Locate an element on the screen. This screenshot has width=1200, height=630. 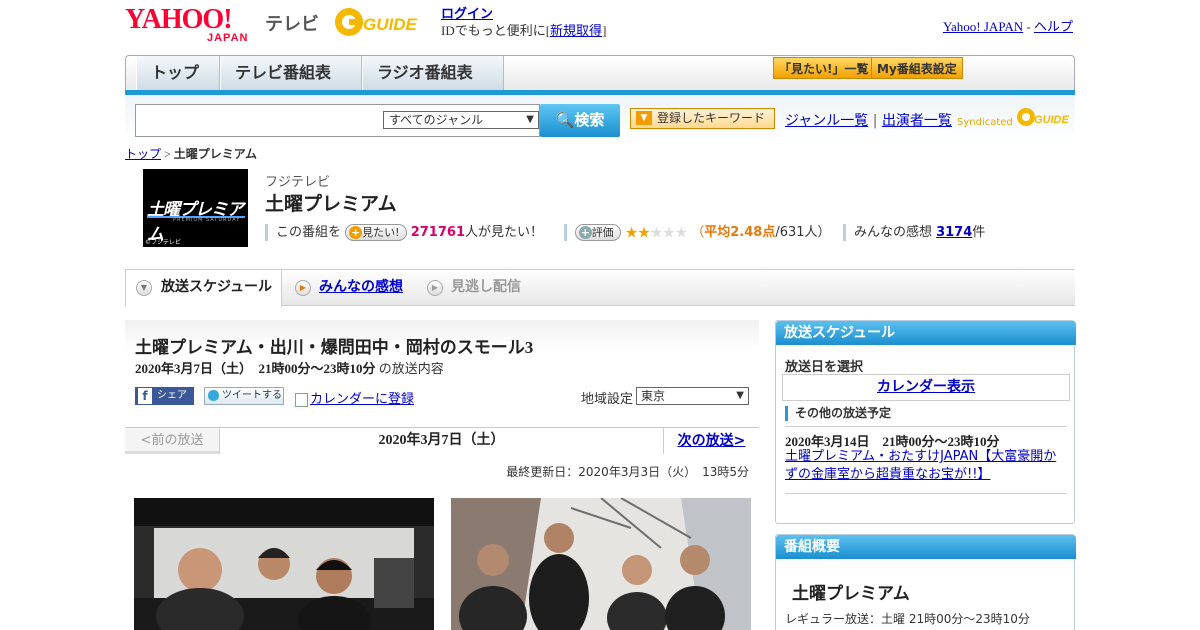
syndicated-text: Syndicated is located at coordinates (985, 122).